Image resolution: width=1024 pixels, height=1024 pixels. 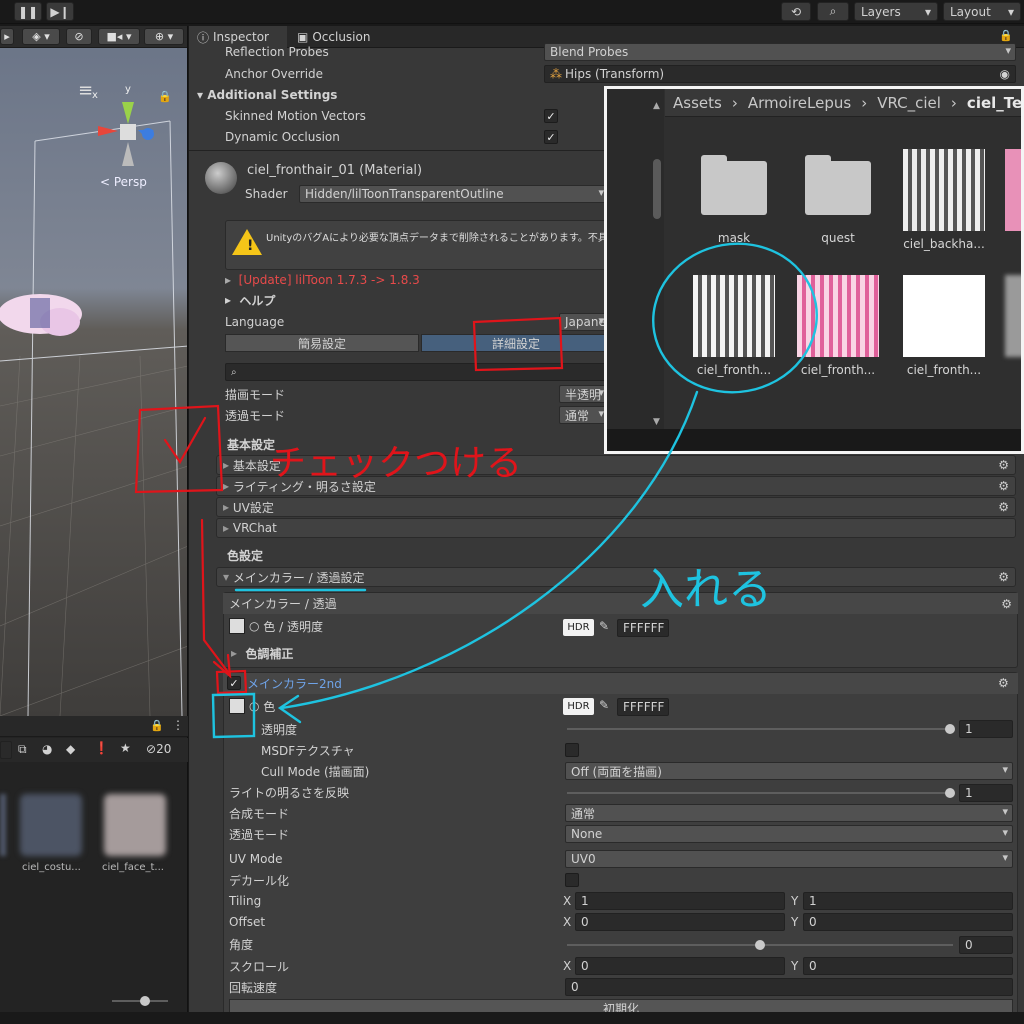 What do you see at coordinates (231, 682) in the screenshot?
I see `red-main2-box` at bounding box center [231, 682].